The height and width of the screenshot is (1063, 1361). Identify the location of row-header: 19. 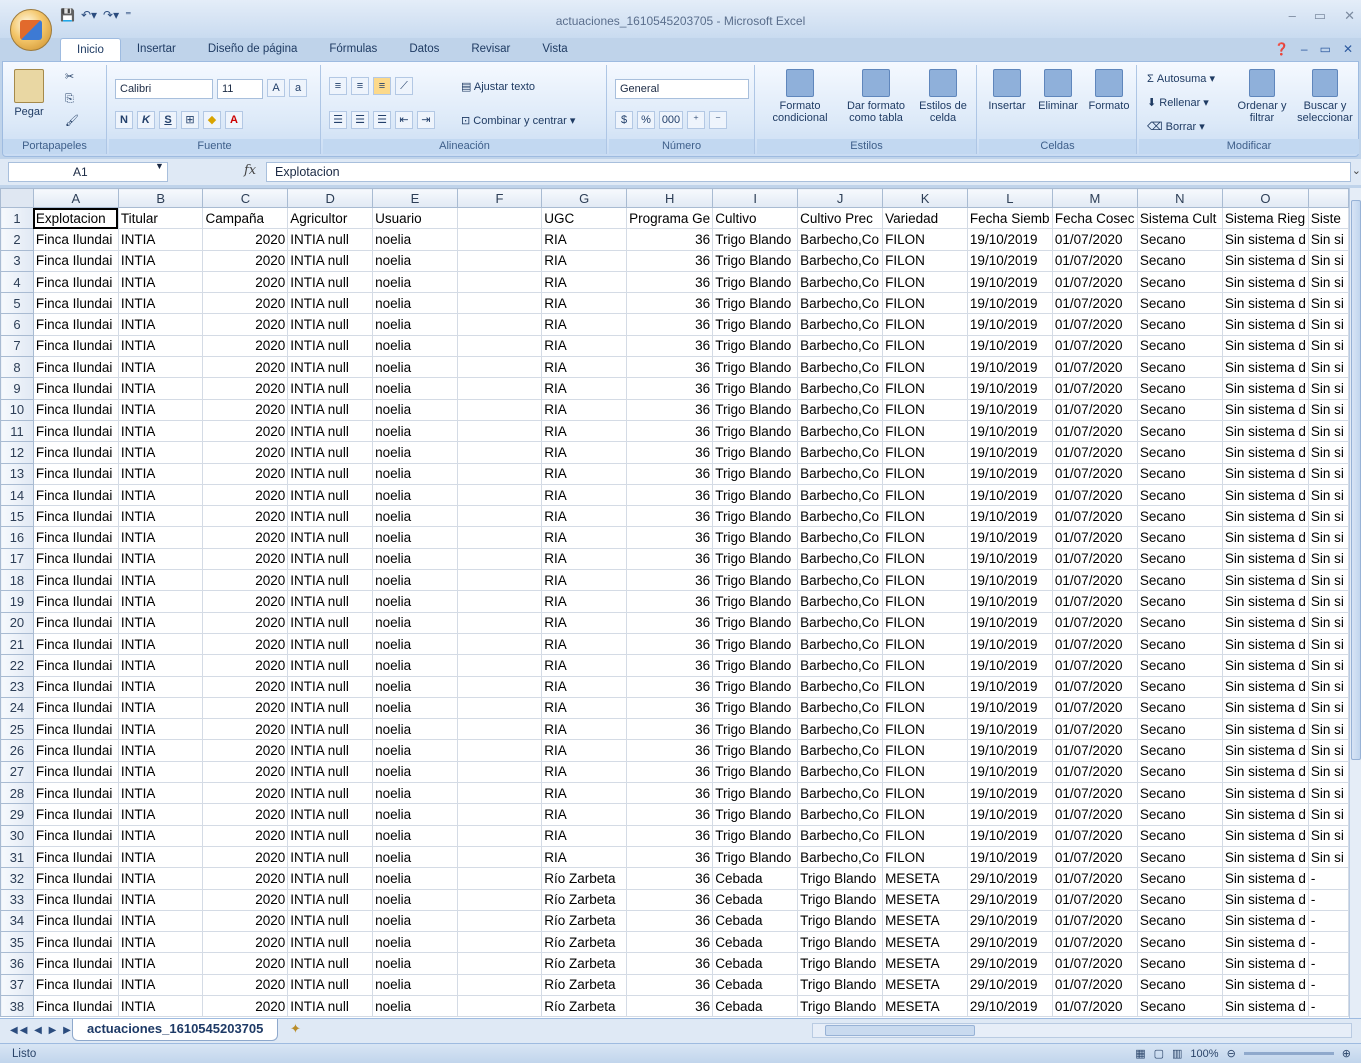
(17, 601).